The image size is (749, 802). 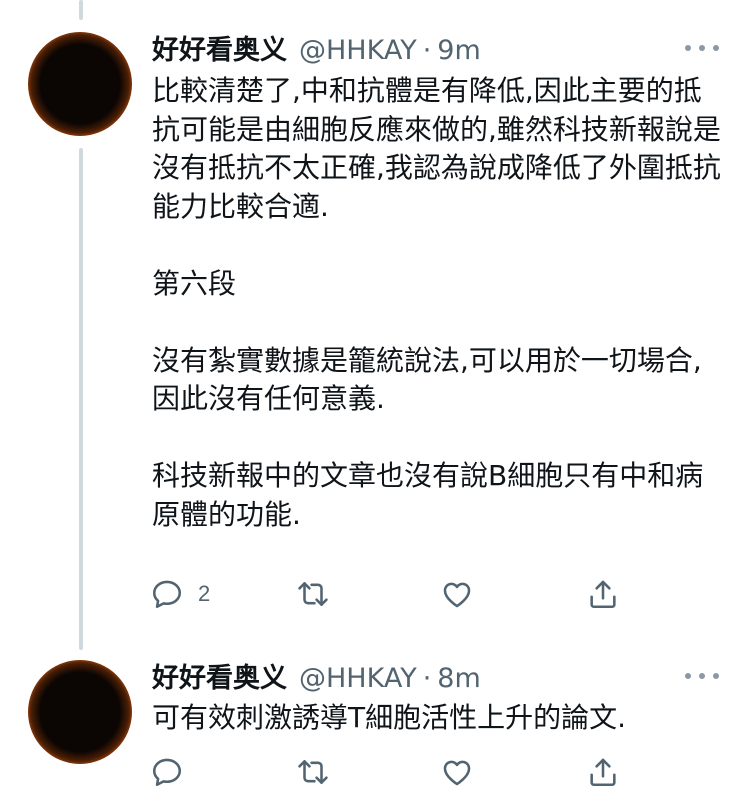 What do you see at coordinates (194, 283) in the screenshot?
I see `tweet-paragraph: 第六段` at bounding box center [194, 283].